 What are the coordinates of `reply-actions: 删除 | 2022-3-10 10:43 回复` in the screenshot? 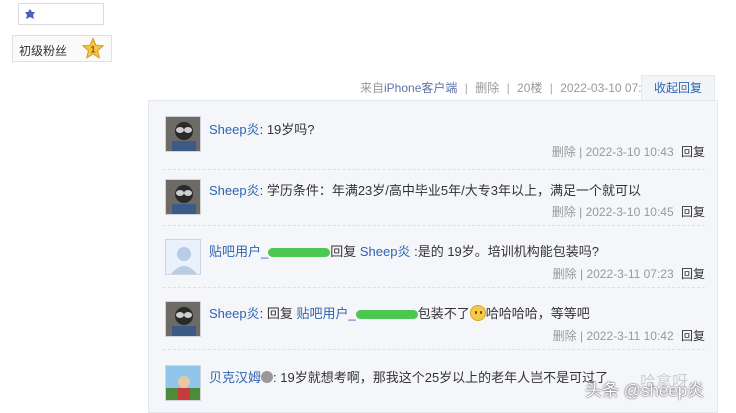 It's located at (628, 152).